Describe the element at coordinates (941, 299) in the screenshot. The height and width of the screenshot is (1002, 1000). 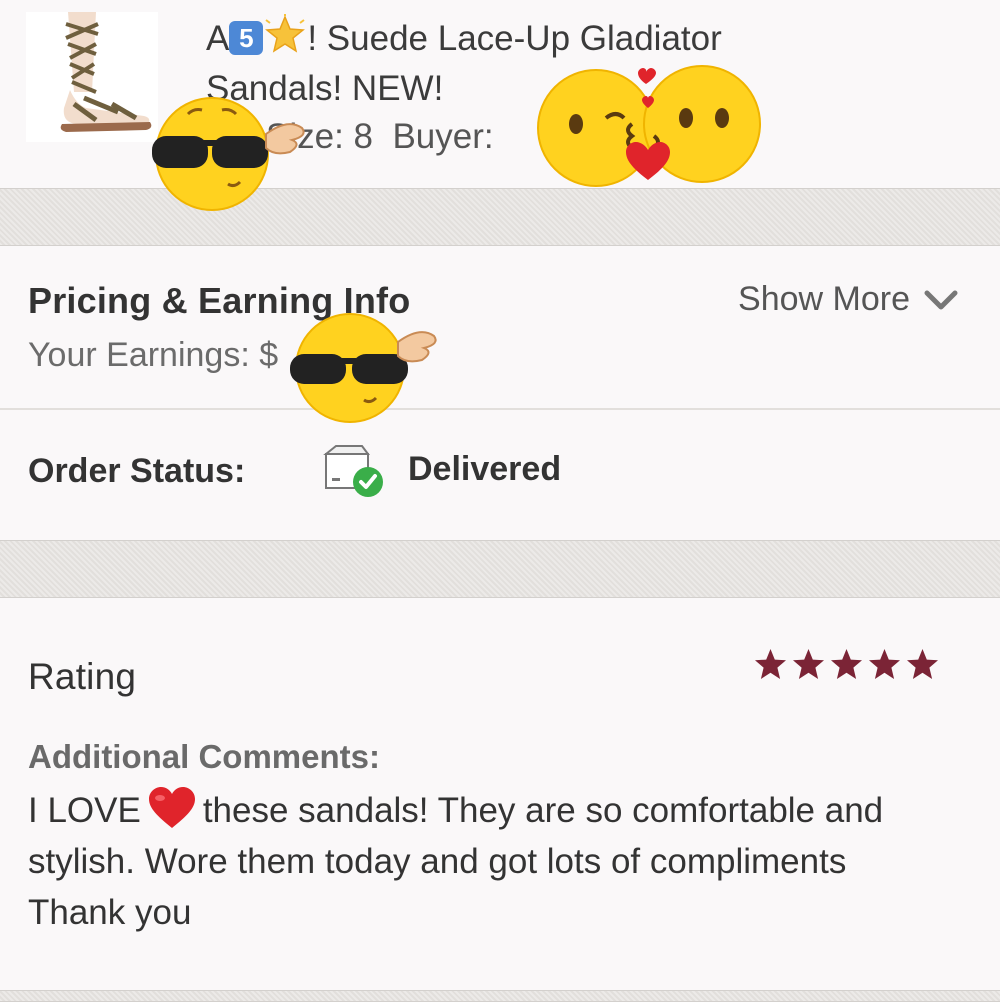
I see `chevron-down-icon` at that location.